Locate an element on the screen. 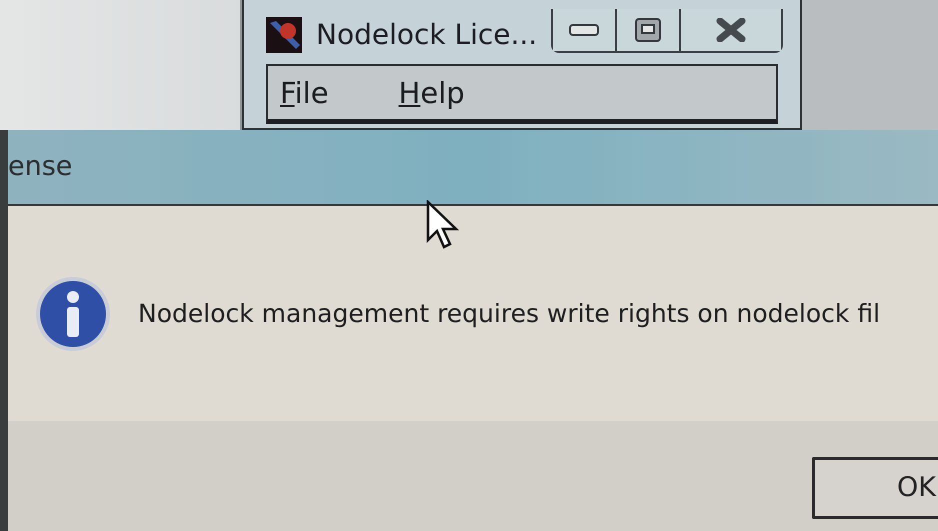 The height and width of the screenshot is (531, 938). close-icon is located at coordinates (731, 30).